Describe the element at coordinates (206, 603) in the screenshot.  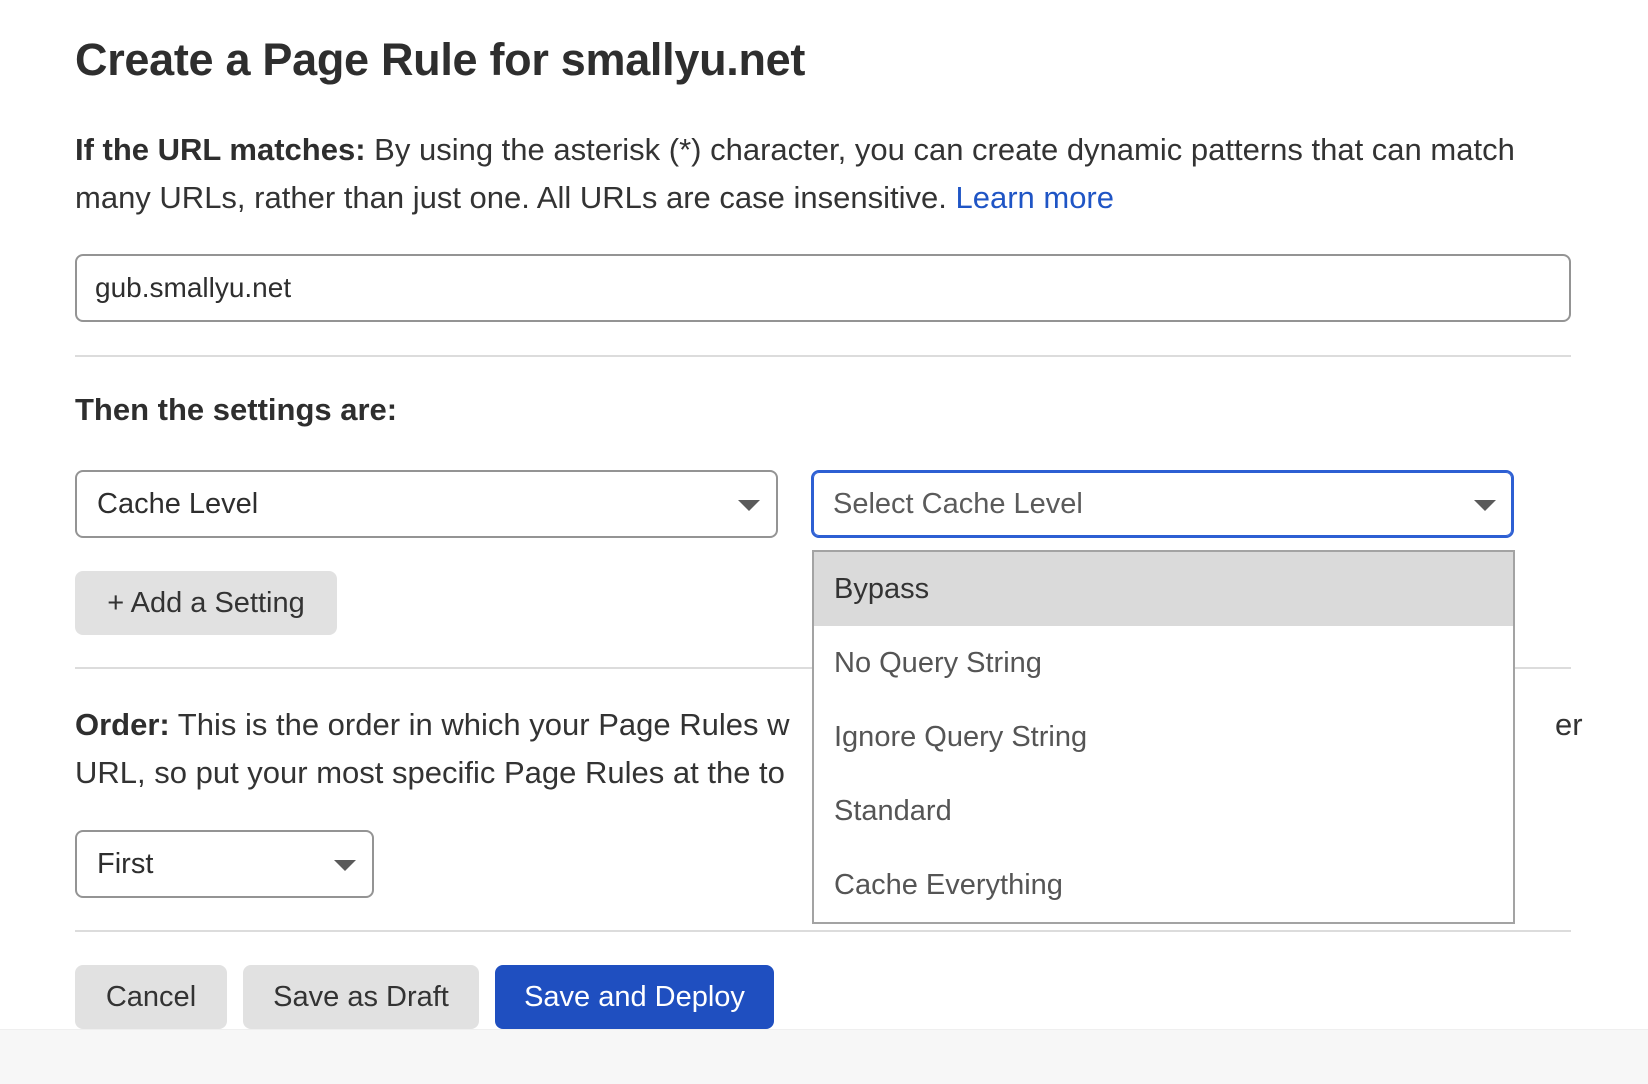
I see `add-setting-button: + Add a Setting` at that location.